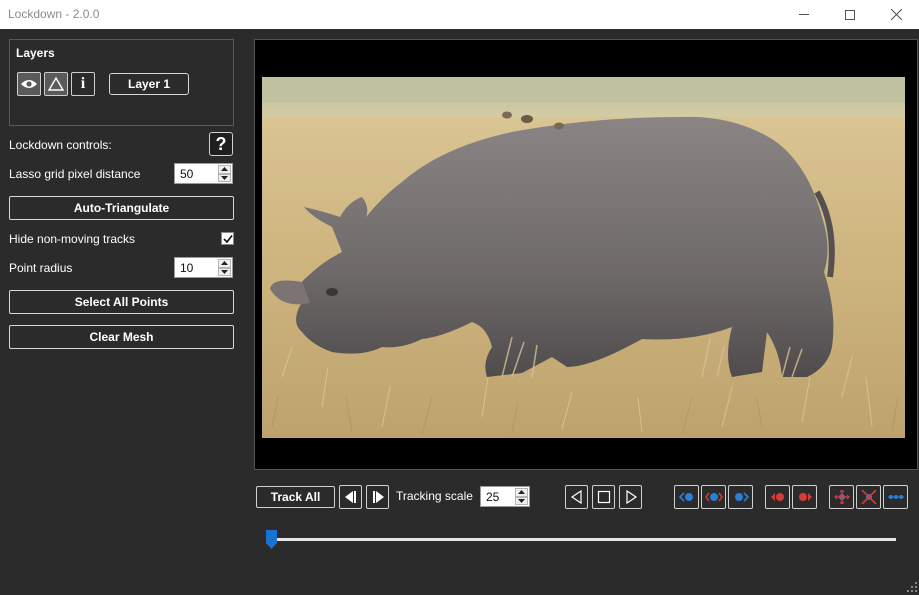 The height and width of the screenshot is (595, 919). I want to click on point-radius-value: 10, so click(187, 268).